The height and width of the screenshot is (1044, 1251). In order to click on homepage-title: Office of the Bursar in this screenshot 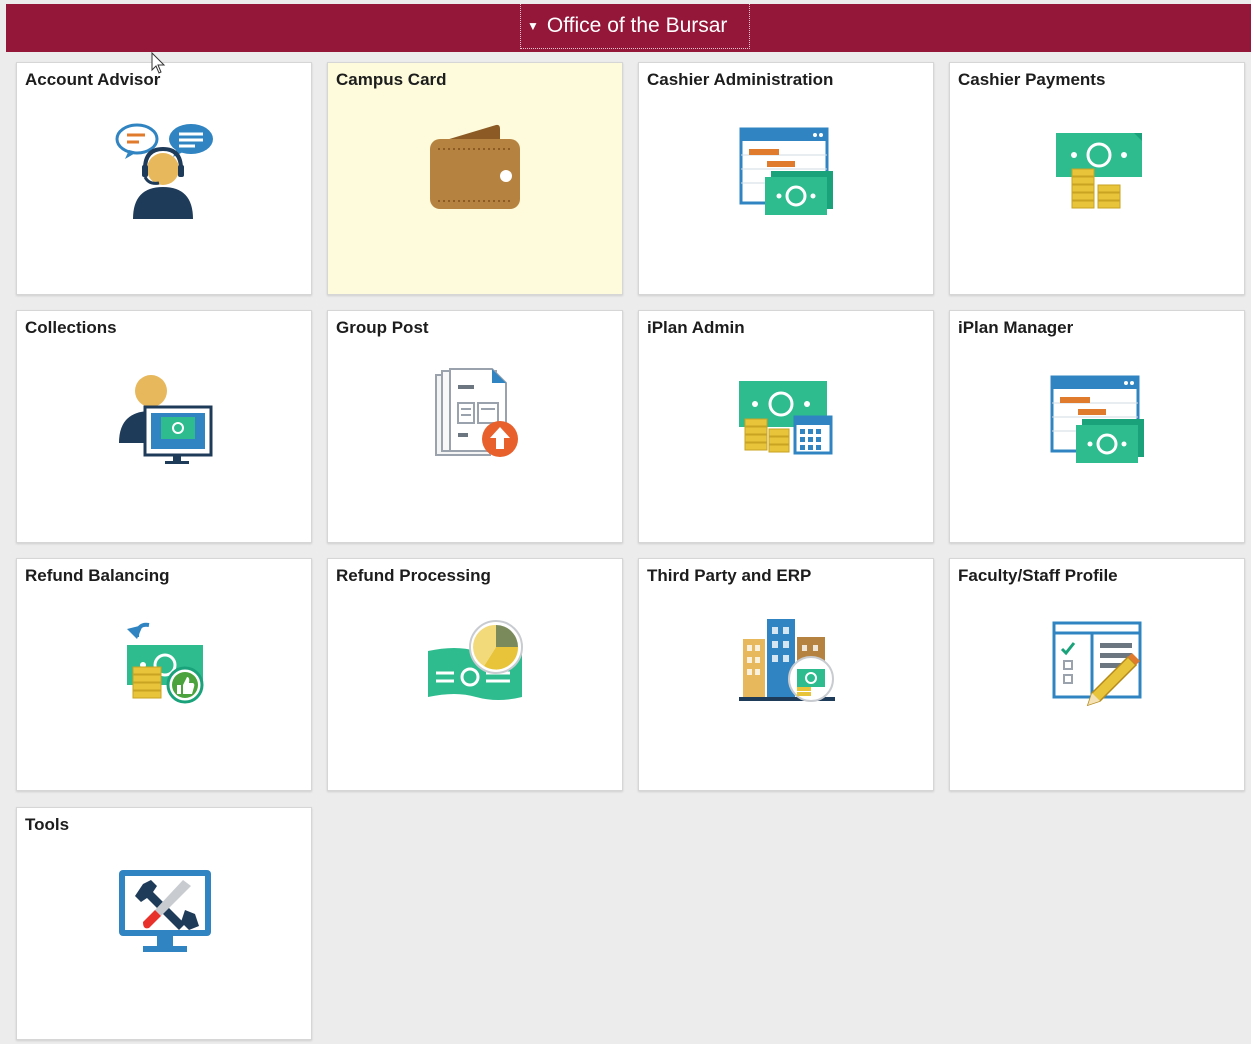, I will do `click(637, 25)`.